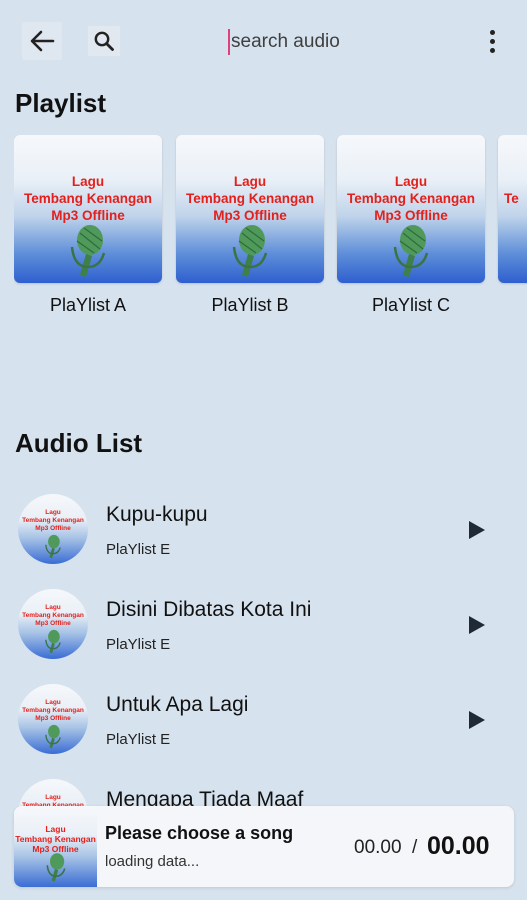 The height and width of the screenshot is (900, 527). I want to click on playlist-section-title: Playlist, so click(61, 103).